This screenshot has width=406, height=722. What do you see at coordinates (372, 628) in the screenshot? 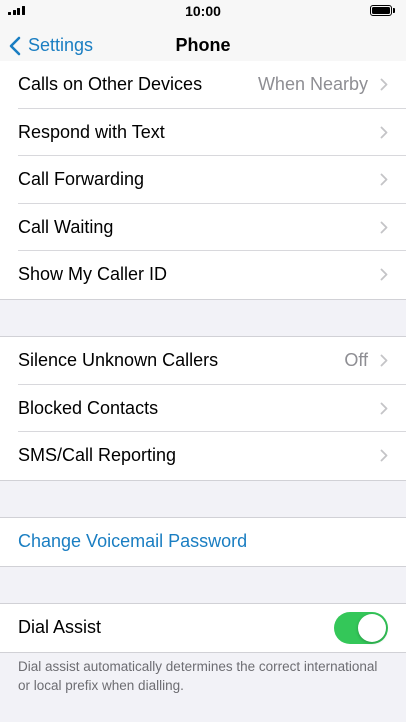
I see `toggle-knob` at bounding box center [372, 628].